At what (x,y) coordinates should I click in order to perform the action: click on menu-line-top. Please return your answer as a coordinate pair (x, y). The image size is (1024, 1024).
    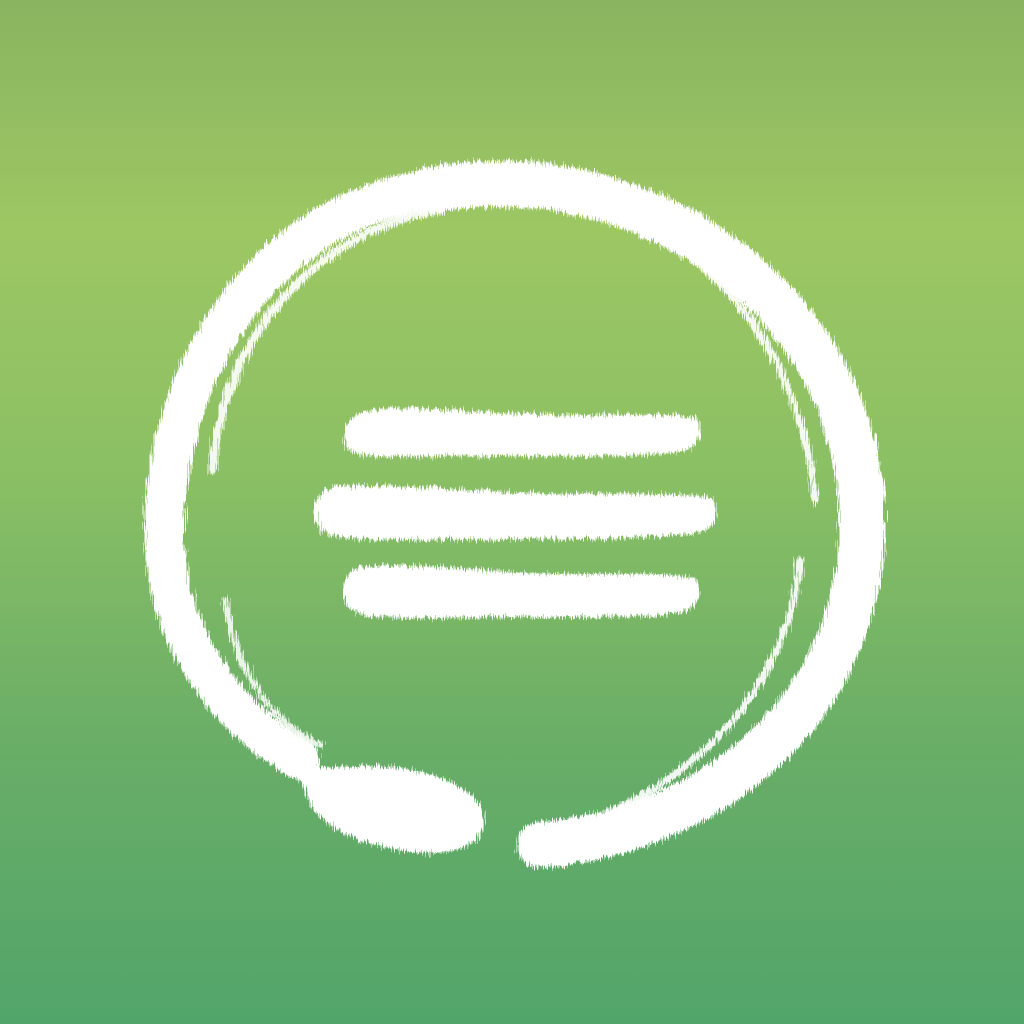
    Looking at the image, I should click on (521, 432).